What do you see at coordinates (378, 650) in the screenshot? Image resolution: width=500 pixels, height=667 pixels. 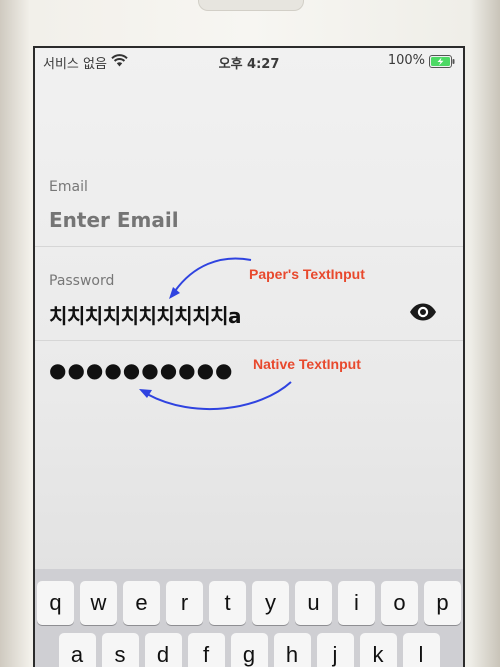 I see `key-k: k` at bounding box center [378, 650].